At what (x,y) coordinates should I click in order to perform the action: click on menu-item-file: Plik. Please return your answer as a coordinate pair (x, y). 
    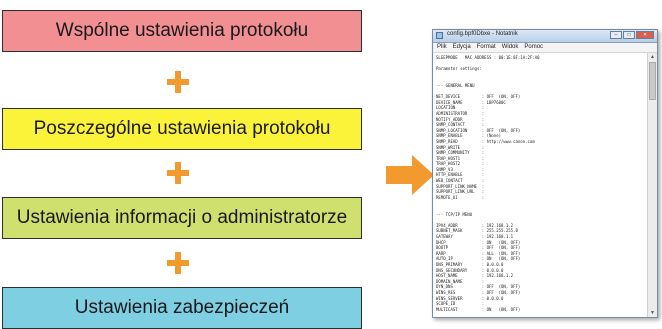
    Looking at the image, I should click on (442, 47).